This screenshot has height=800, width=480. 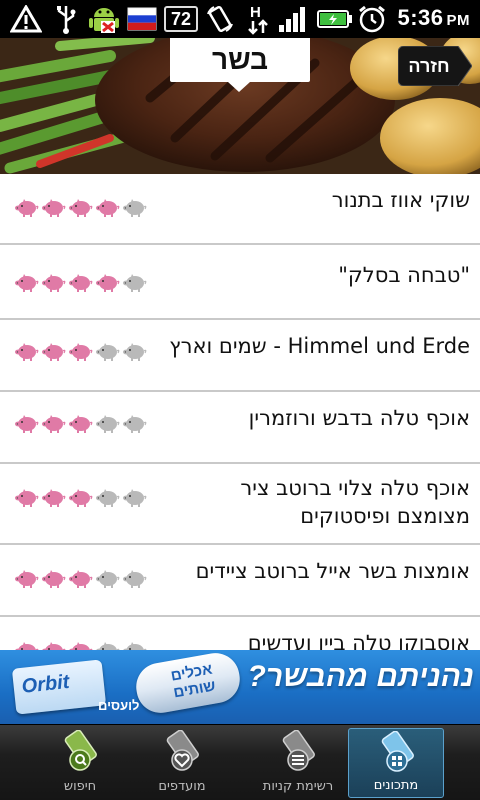 I want to click on recipe-title: אוכף טלה צלוי ברוטב ציר מצומצם ופיסטוקים, so click(x=355, y=502).